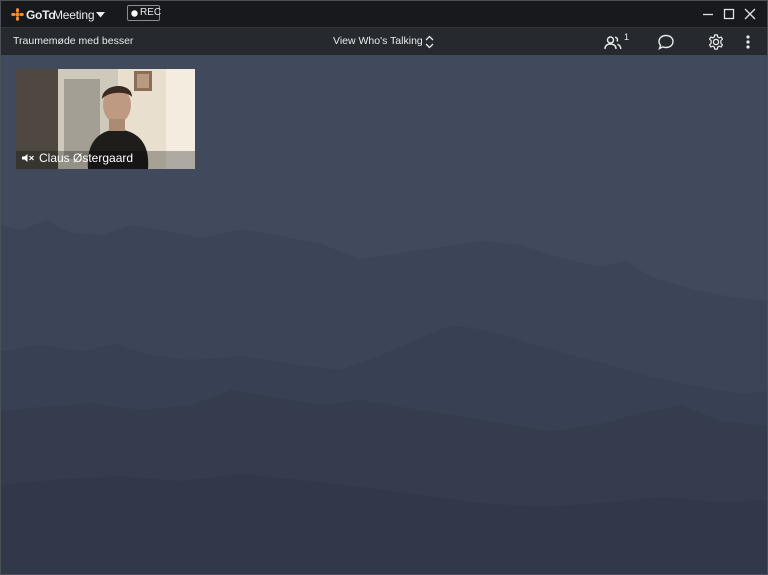 This screenshot has height=575, width=768. What do you see at coordinates (86, 158) in the screenshot?
I see `participant-name: Claus Østergaard` at bounding box center [86, 158].